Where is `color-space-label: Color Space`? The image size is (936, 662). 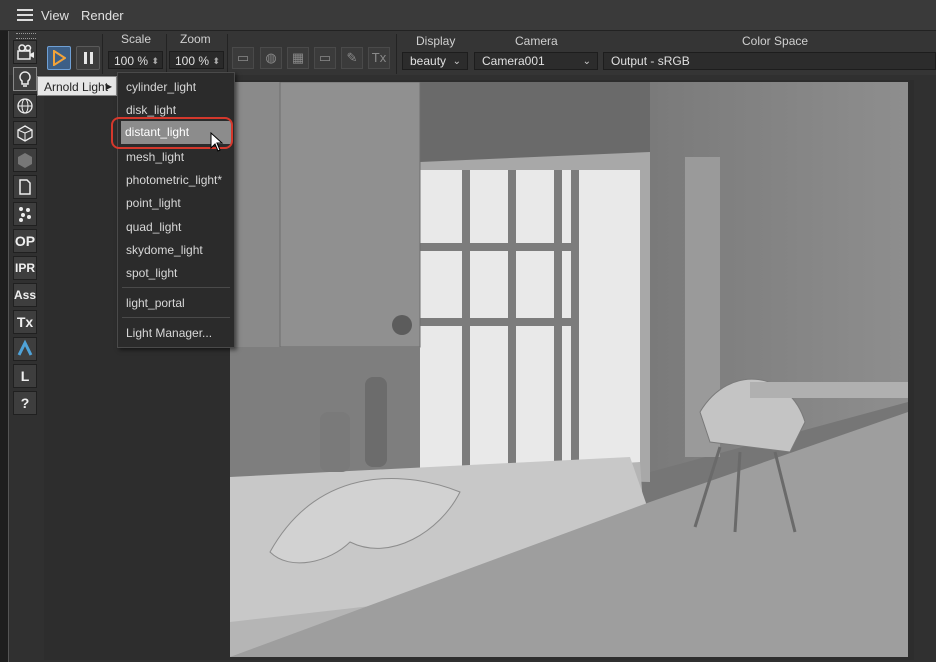
color-space-label: Color Space is located at coordinates (775, 41).